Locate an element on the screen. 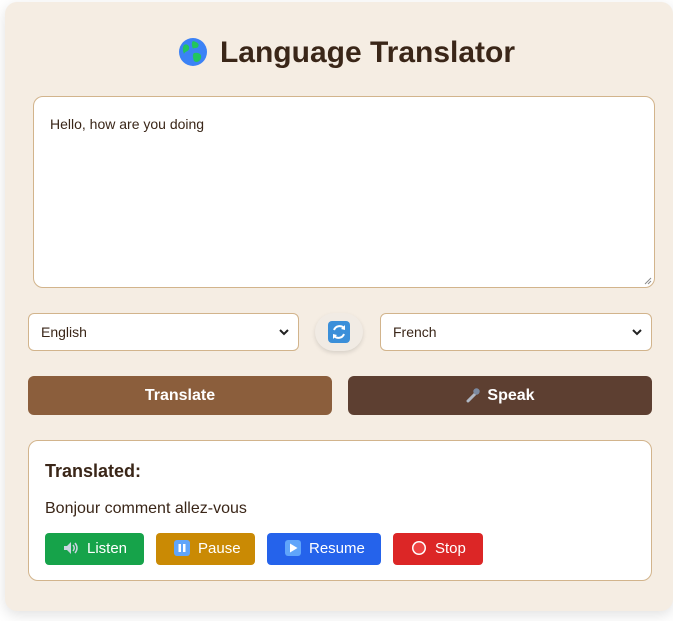 The width and height of the screenshot is (673, 621). speaker-icon is located at coordinates (71, 548).